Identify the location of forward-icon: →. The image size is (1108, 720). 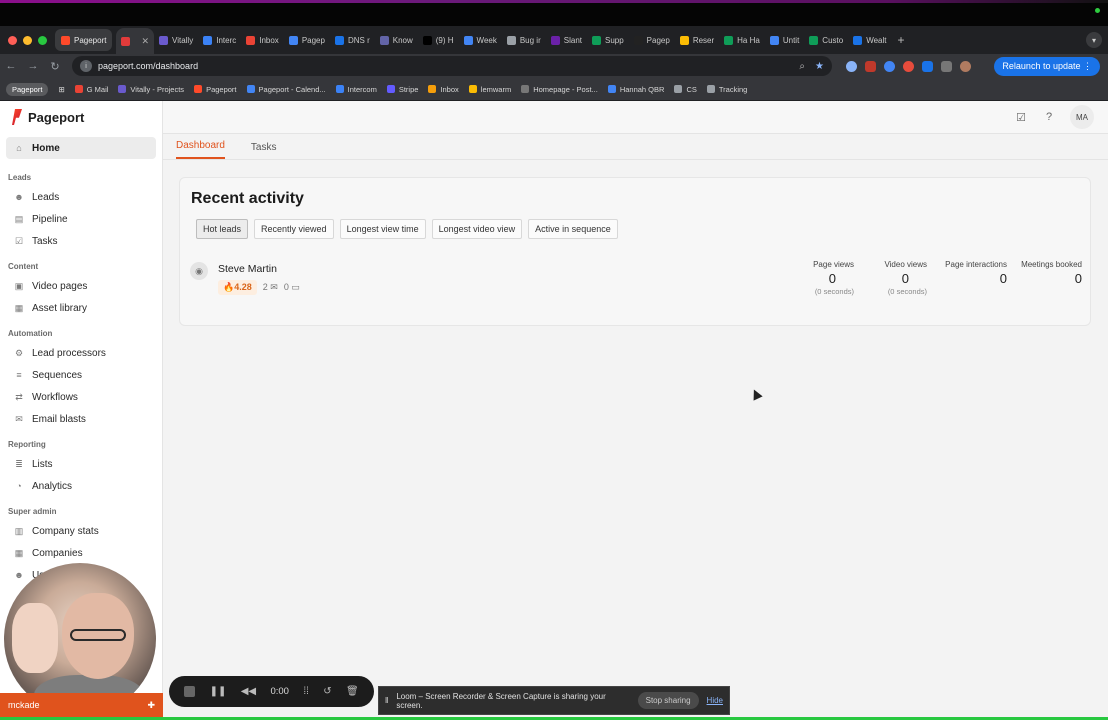
(33, 66).